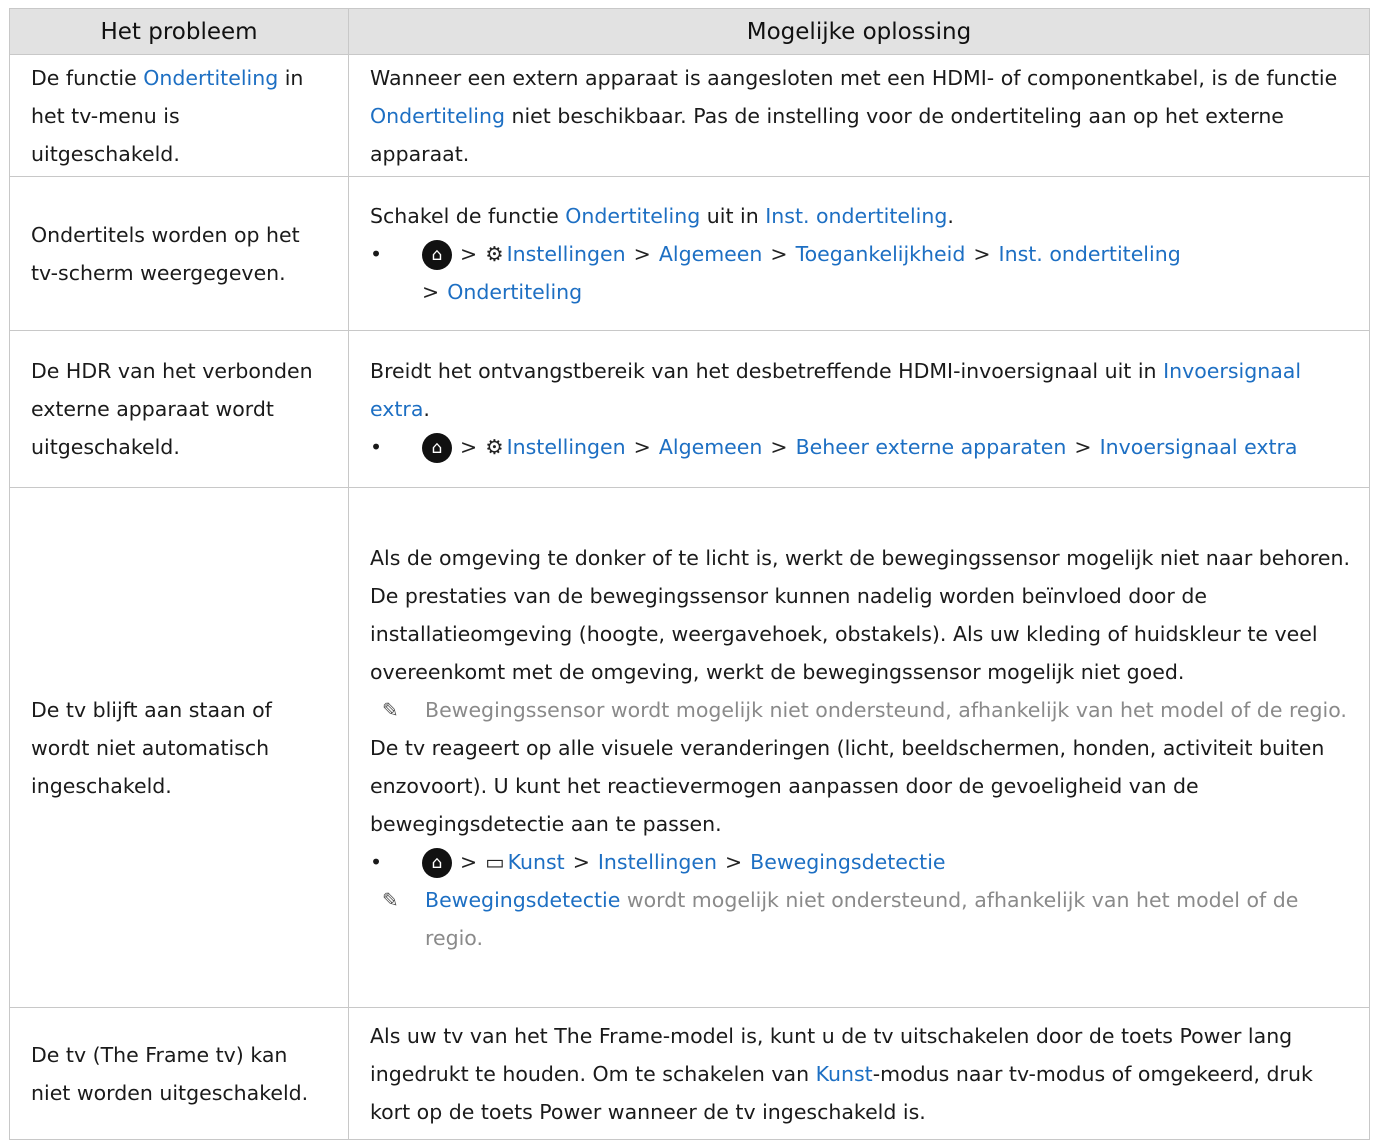  Describe the element at coordinates (514, 292) in the screenshot. I see `path-item: Ondertiteling` at that location.